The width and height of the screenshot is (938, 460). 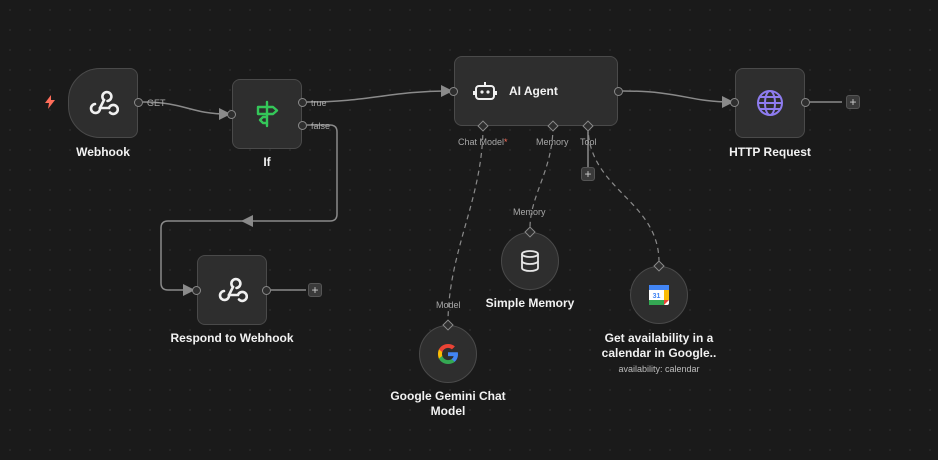 I want to click on gemini-port-label: Model, so click(x=448, y=305).